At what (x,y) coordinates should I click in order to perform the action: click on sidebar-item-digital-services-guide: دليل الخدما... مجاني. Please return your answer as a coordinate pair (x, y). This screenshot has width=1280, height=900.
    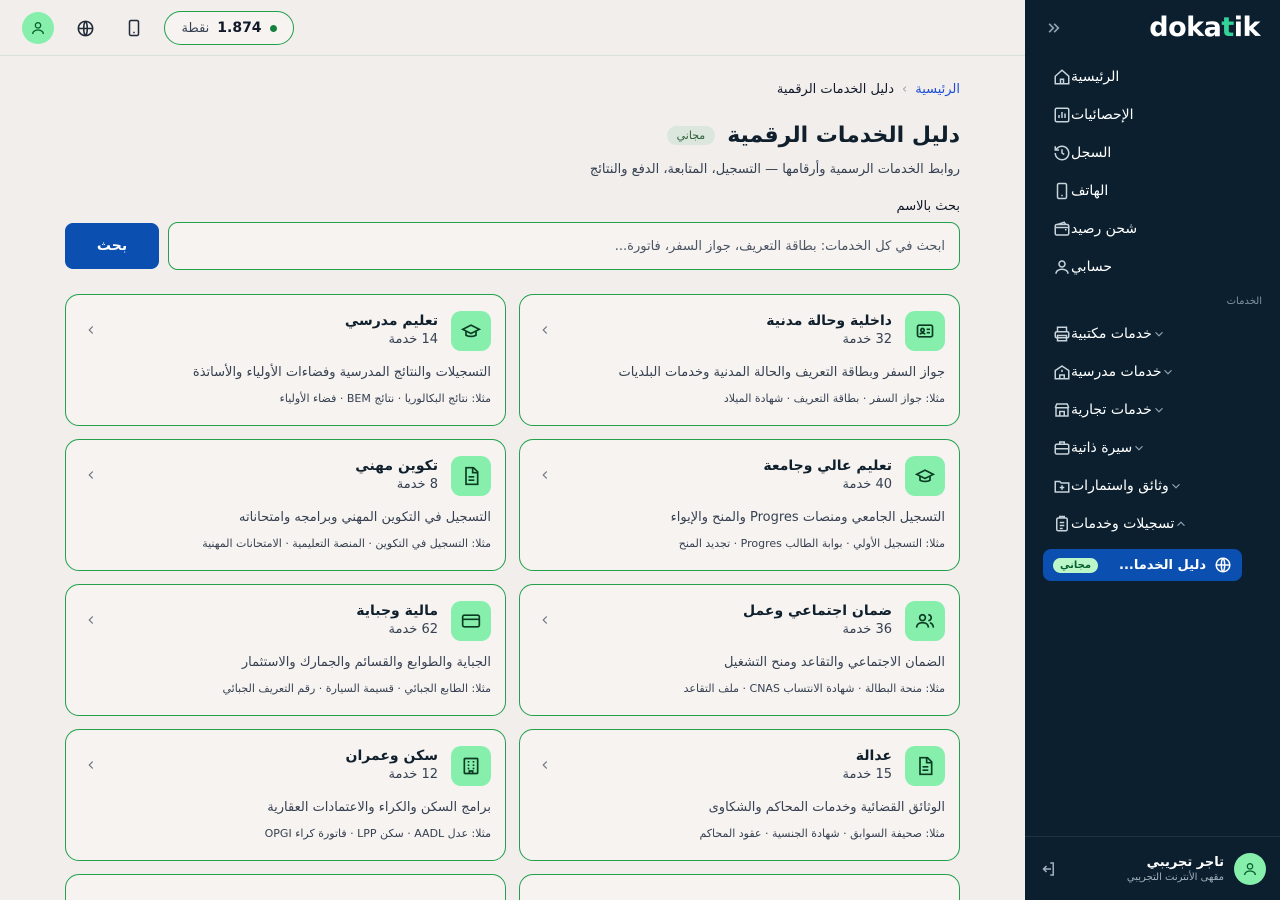
    Looking at the image, I should click on (1142, 565).